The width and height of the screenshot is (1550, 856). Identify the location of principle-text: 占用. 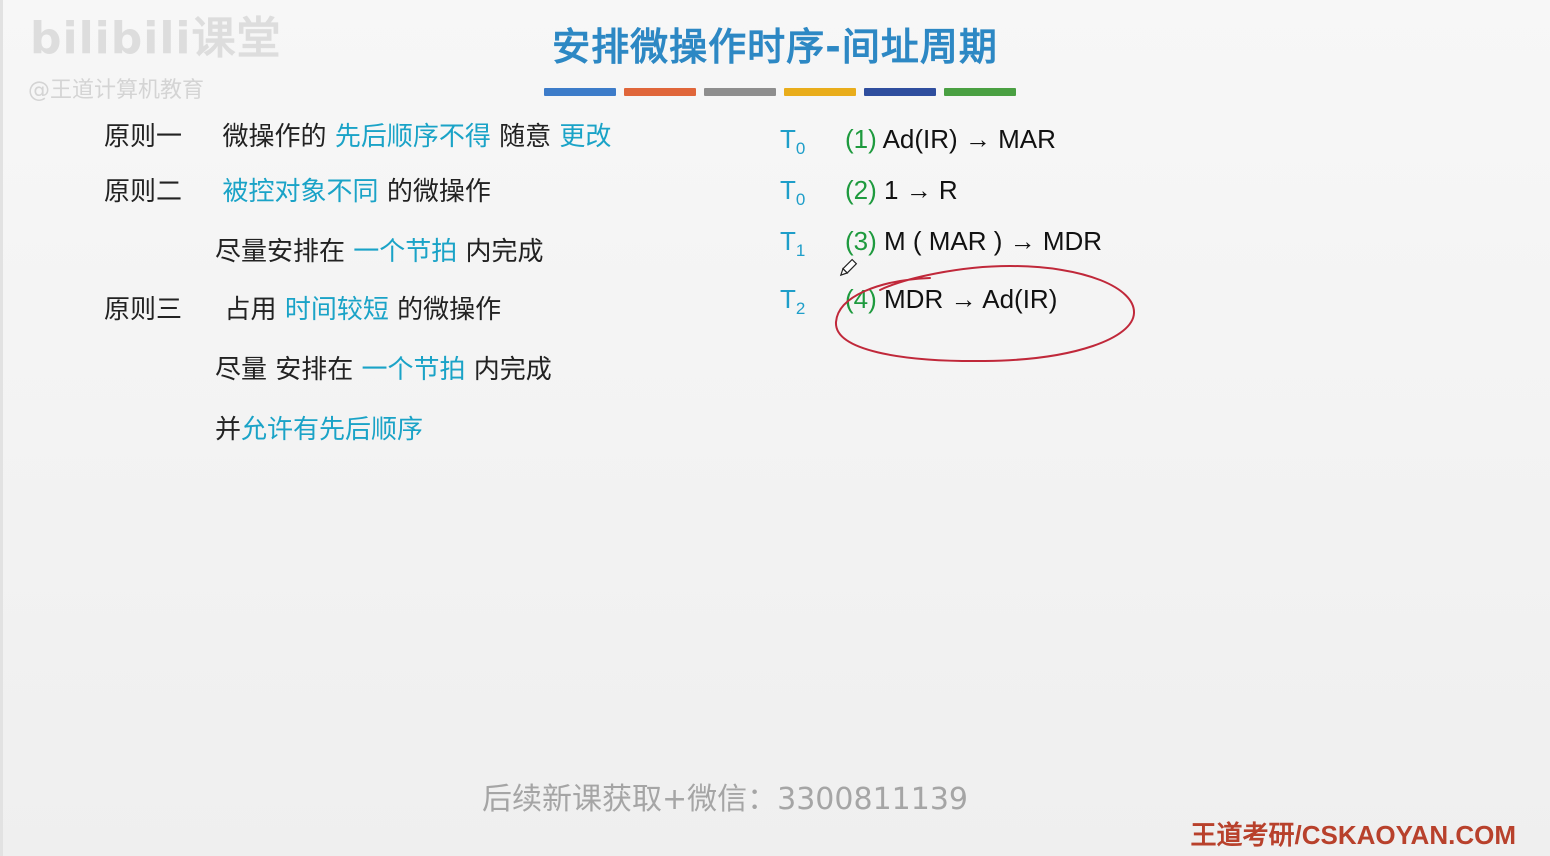
(254, 310).